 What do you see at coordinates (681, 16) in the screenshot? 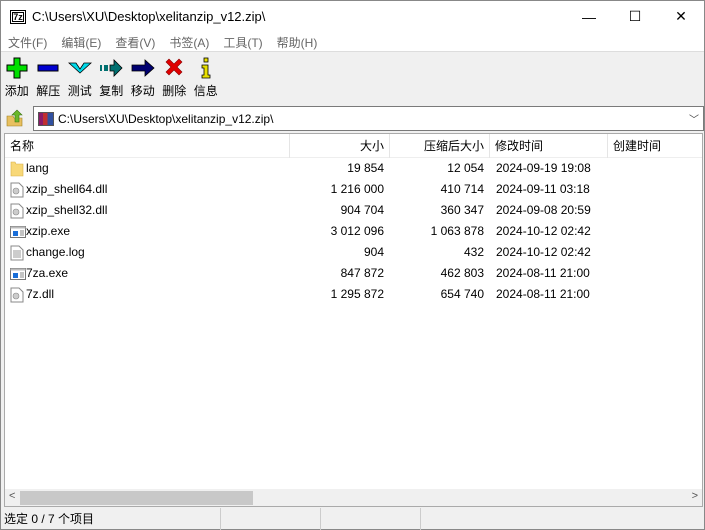
I see `close-button: ✕` at bounding box center [681, 16].